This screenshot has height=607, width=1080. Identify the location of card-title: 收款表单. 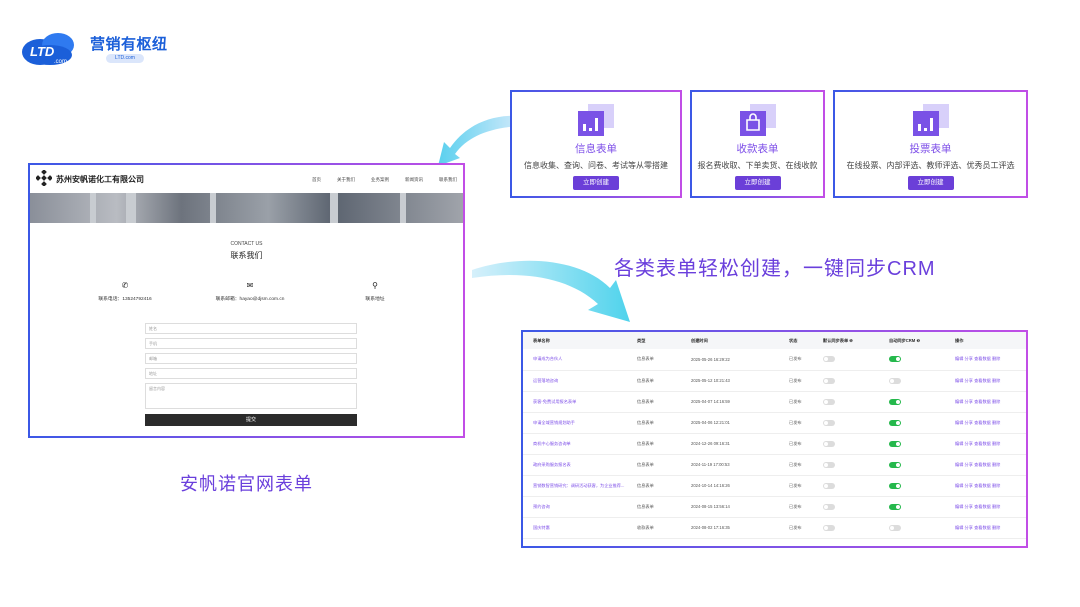
(757, 149).